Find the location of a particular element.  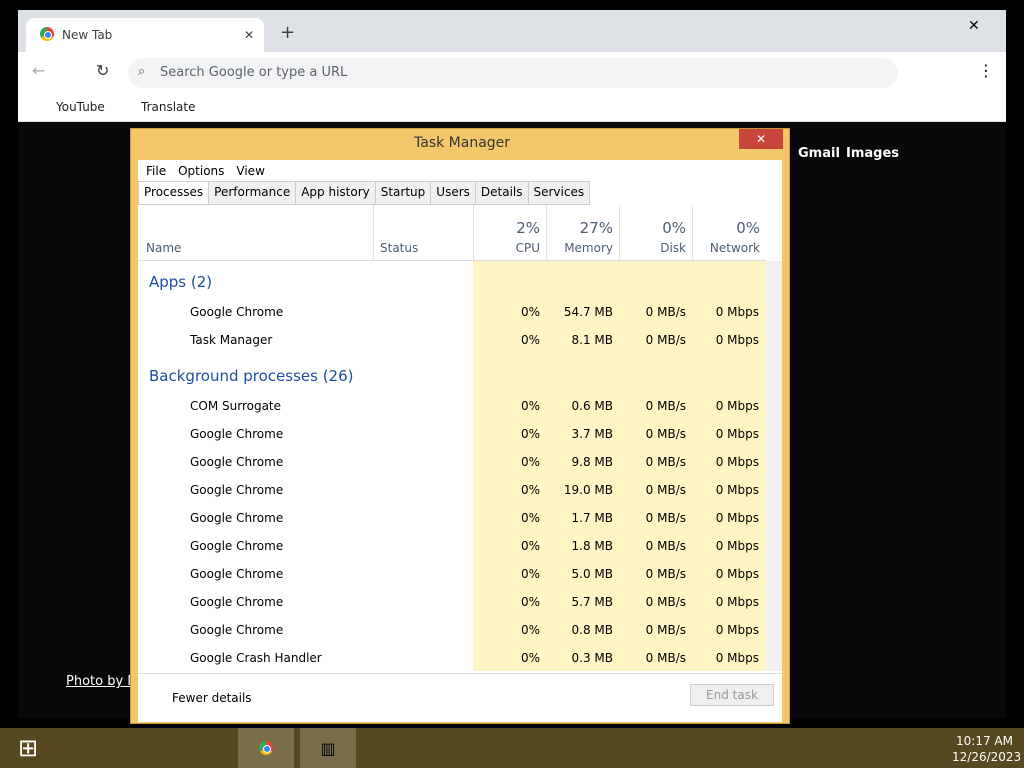

col-disk: Disk is located at coordinates (673, 248).